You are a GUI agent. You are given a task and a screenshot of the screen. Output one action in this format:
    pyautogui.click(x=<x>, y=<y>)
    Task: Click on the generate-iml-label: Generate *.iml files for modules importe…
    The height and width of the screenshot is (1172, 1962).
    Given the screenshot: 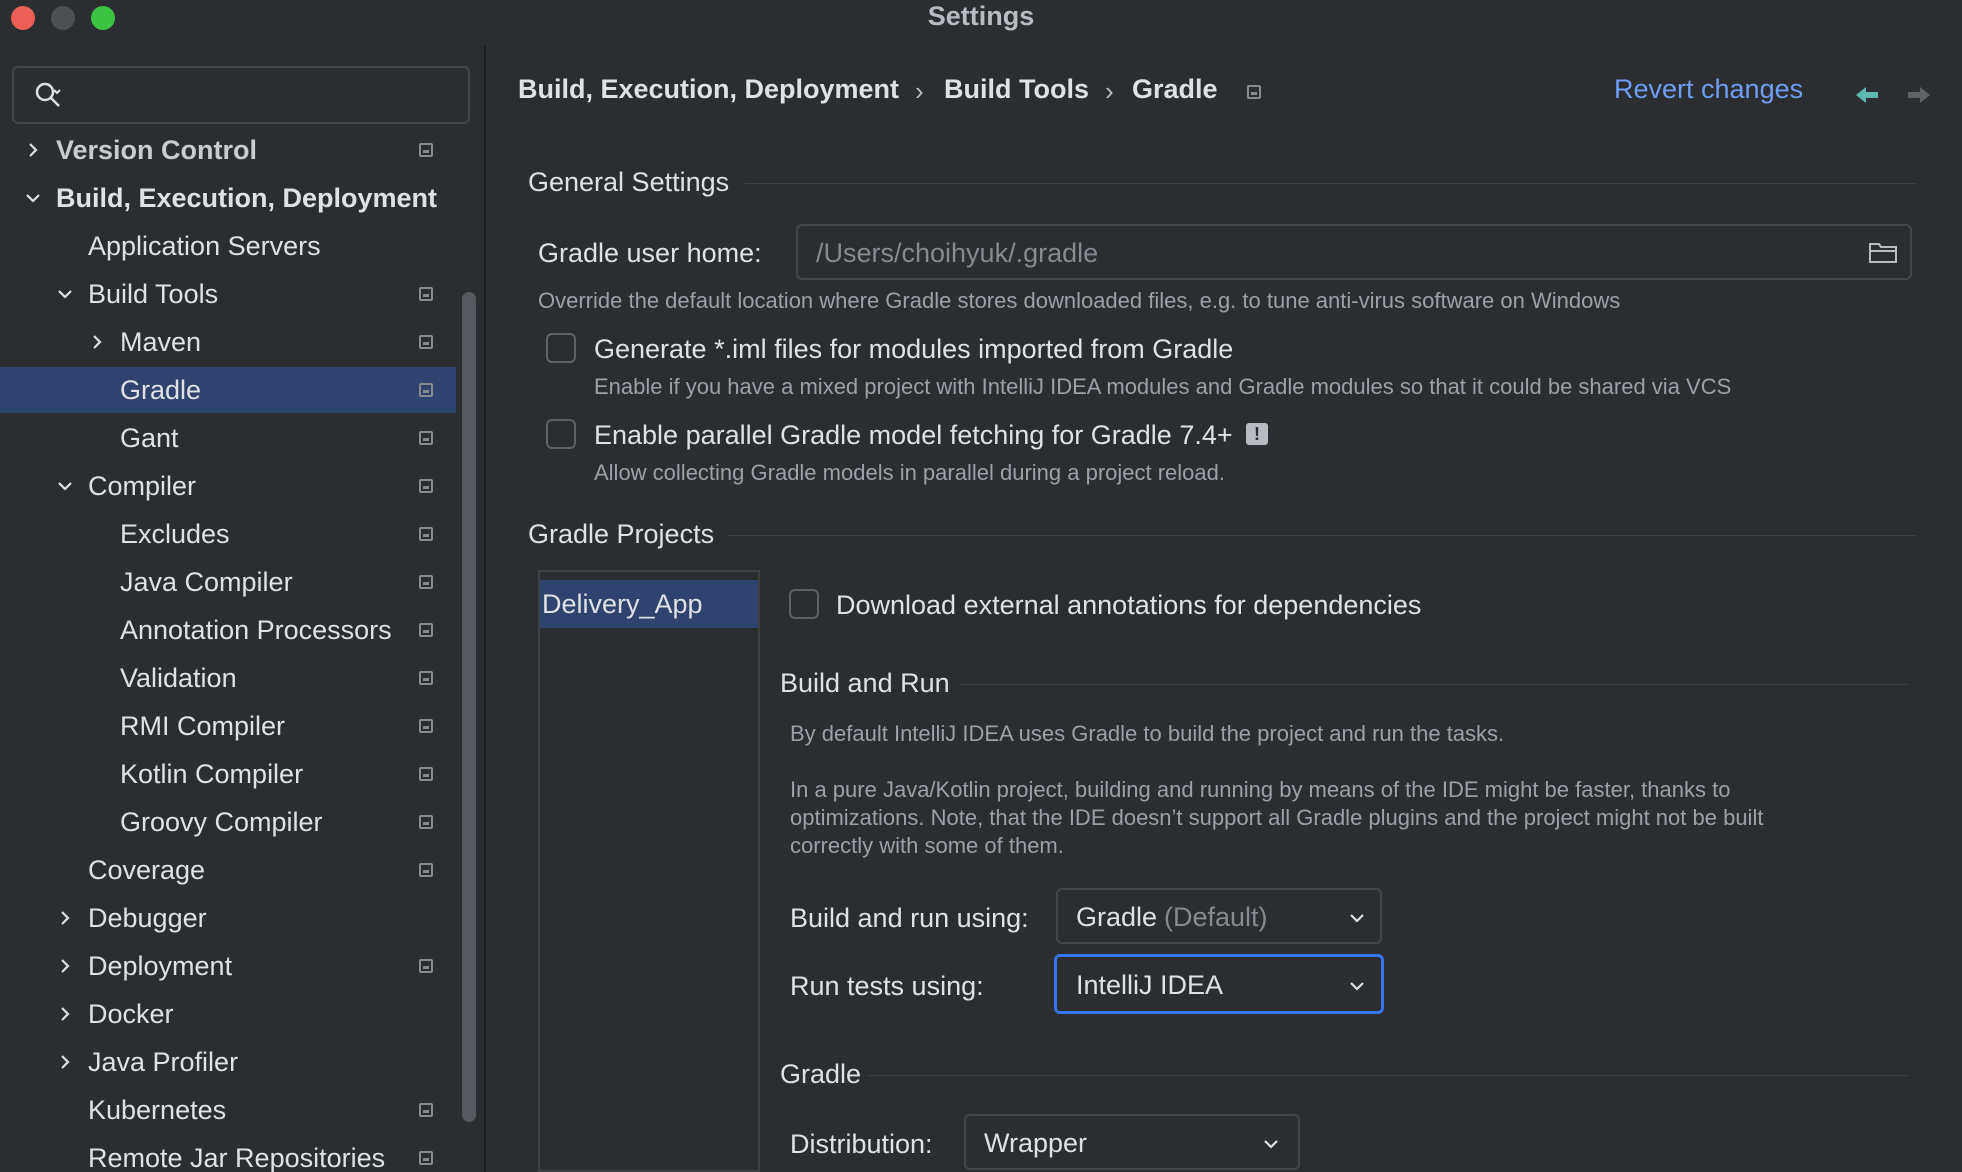 What is the action you would take?
    pyautogui.click(x=913, y=349)
    